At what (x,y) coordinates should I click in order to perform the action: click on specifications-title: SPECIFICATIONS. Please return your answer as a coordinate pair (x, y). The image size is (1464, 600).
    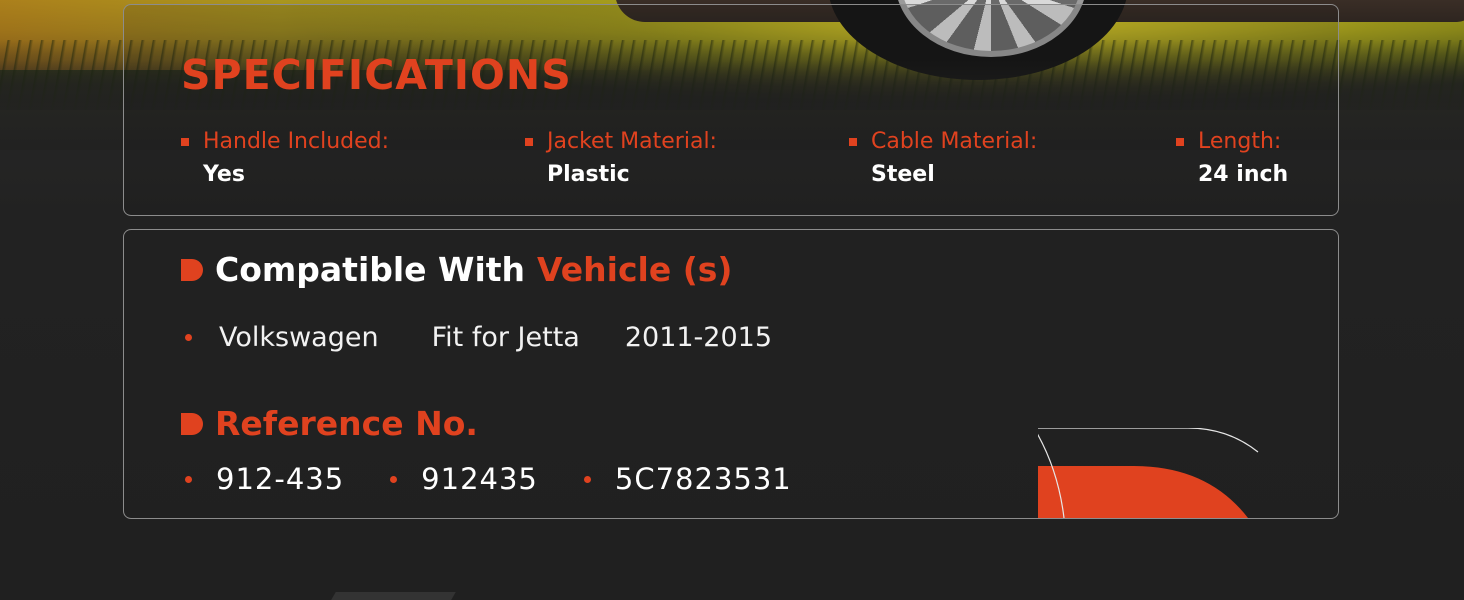
    Looking at the image, I should click on (376, 75).